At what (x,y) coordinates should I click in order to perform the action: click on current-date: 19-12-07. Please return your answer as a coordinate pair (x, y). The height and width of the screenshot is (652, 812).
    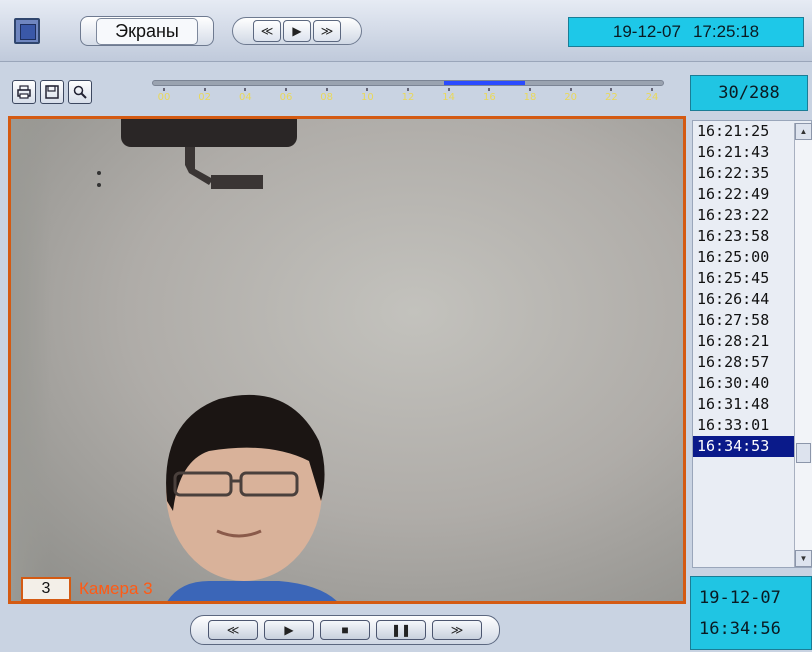
    Looking at the image, I should click on (646, 31).